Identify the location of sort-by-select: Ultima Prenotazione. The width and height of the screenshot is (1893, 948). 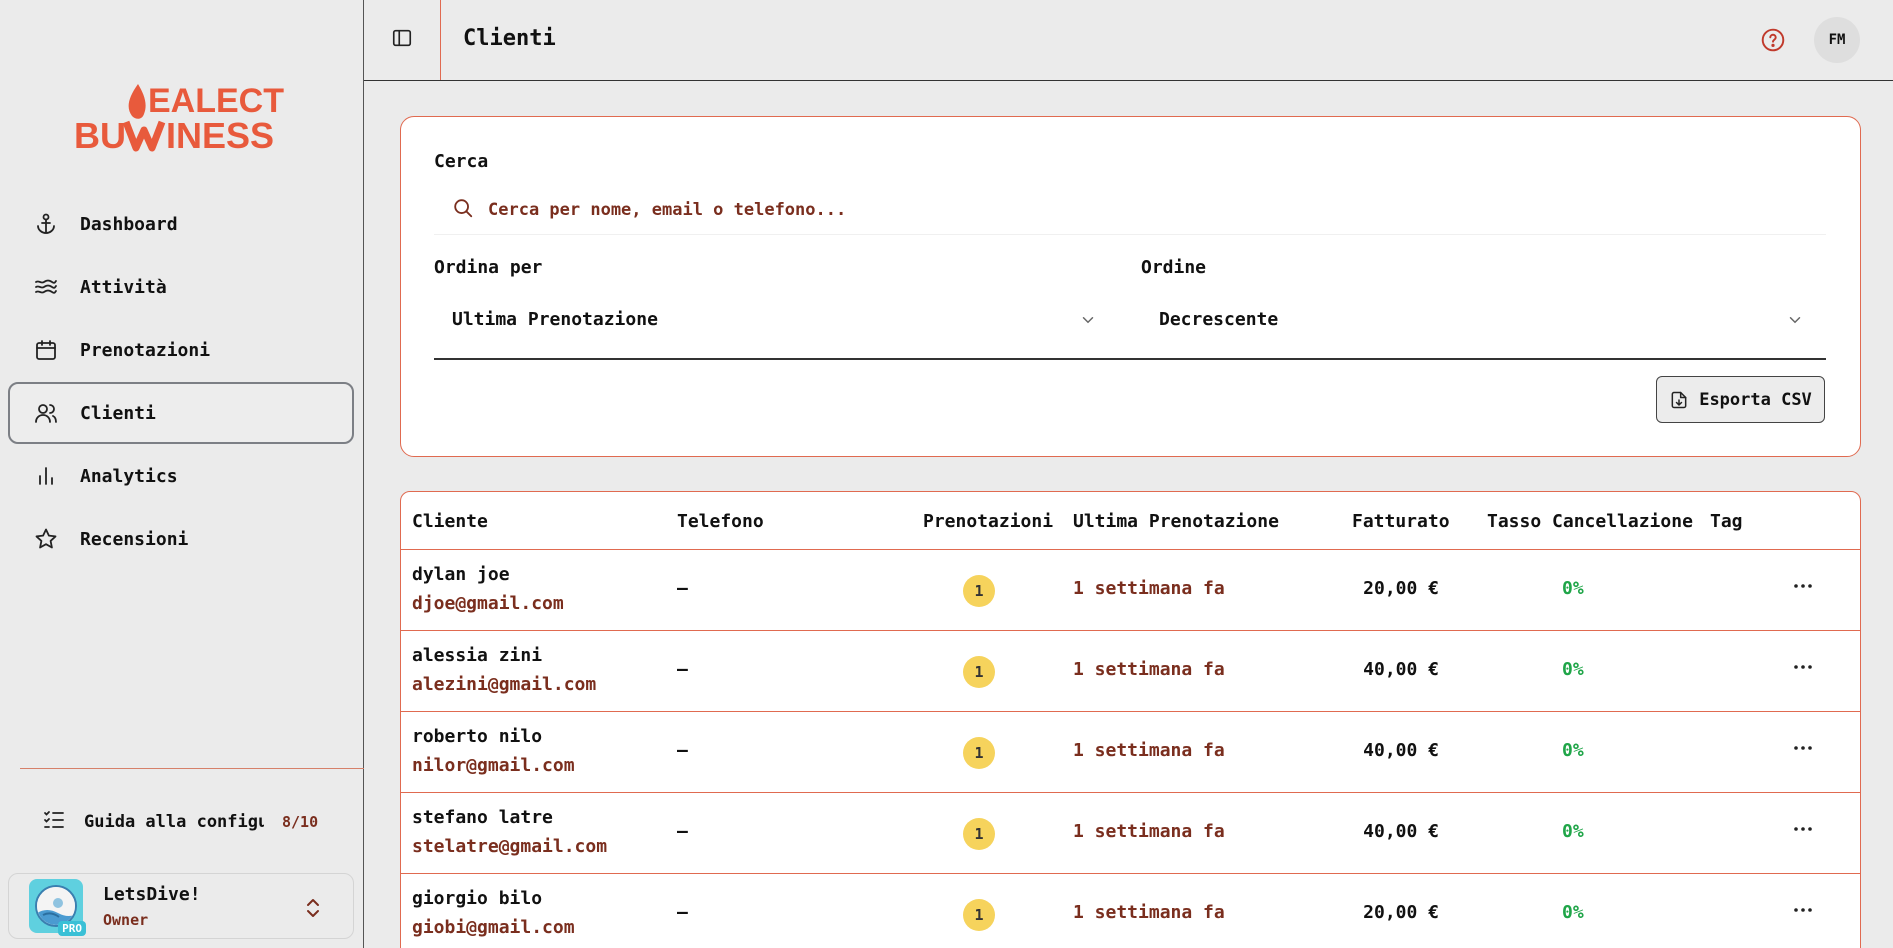
(776, 319).